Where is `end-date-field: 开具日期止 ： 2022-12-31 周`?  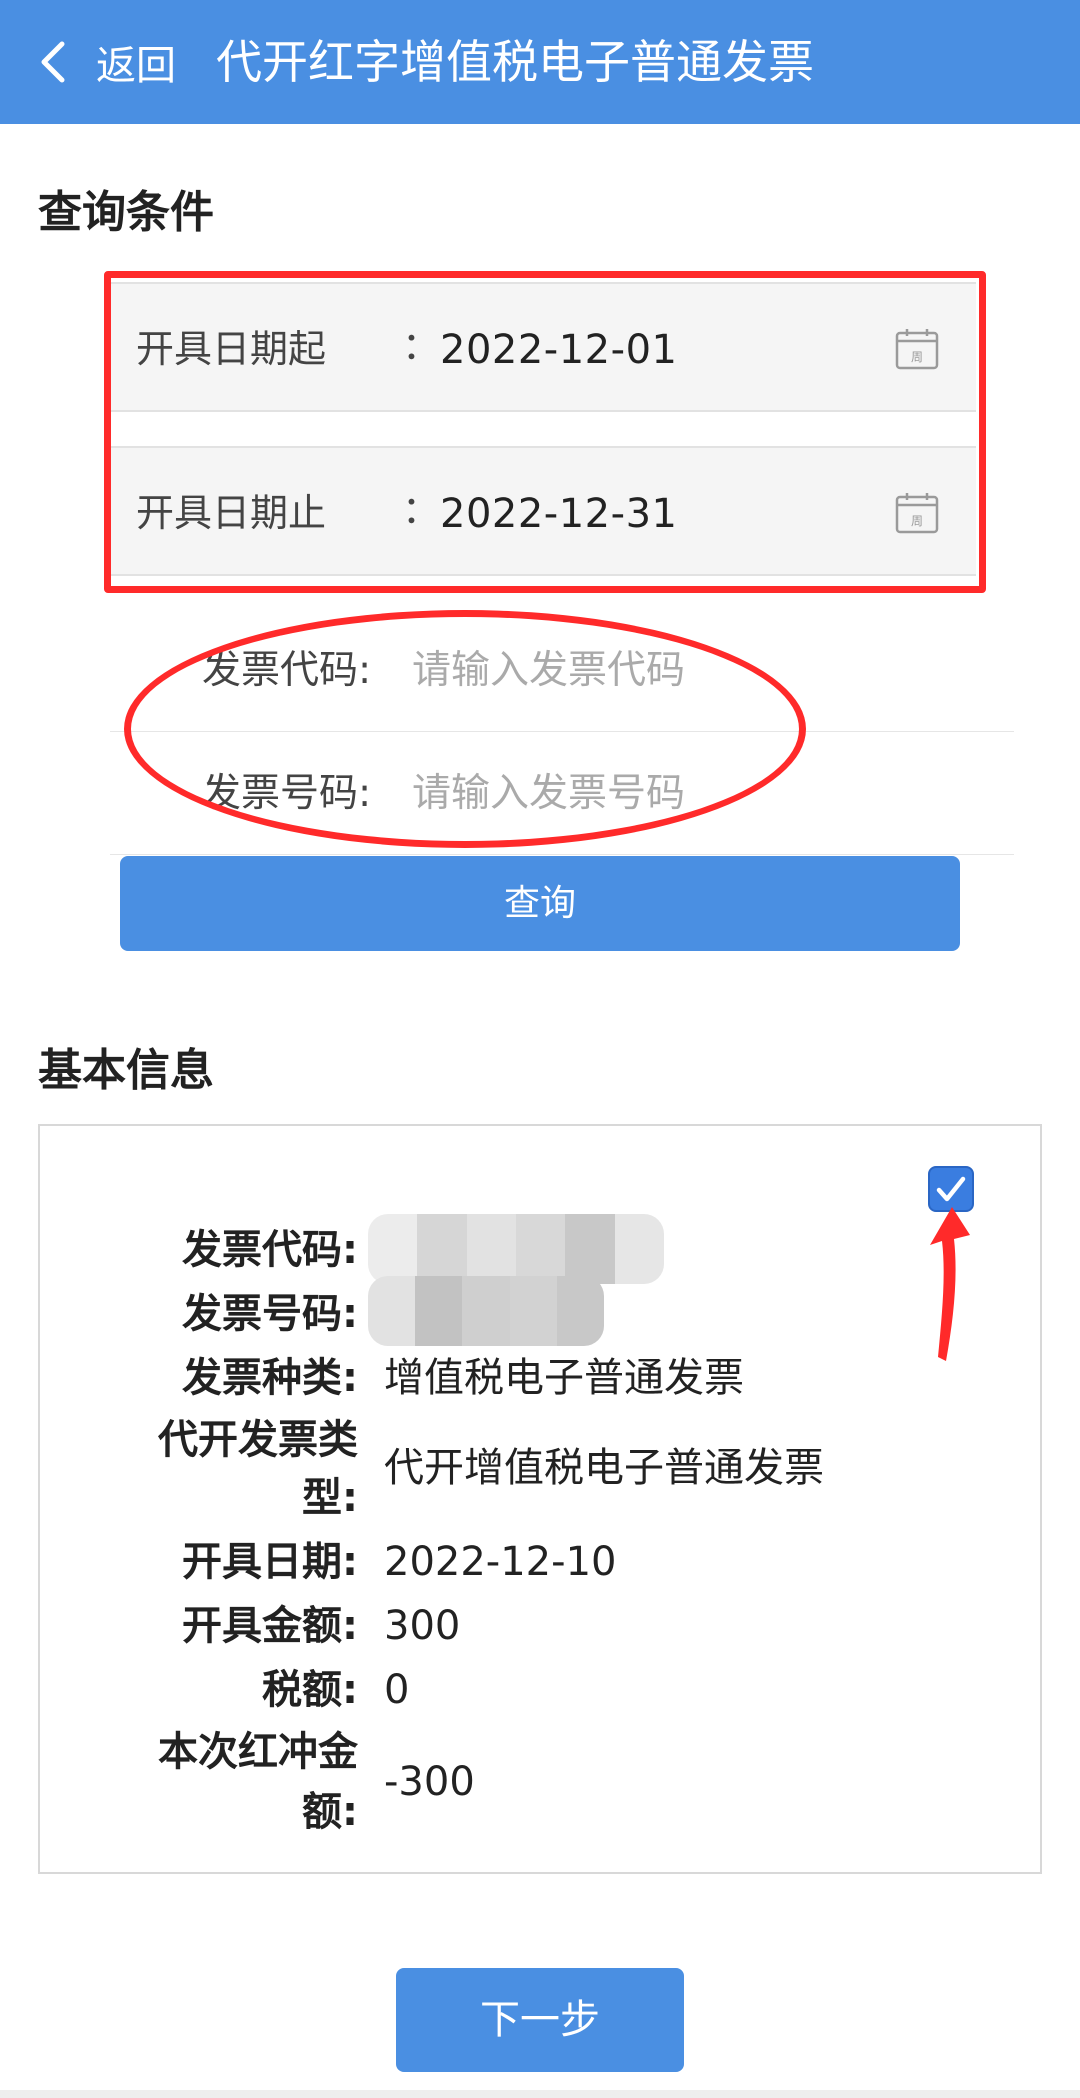
end-date-field: 开具日期止 ： 2022-12-31 周 is located at coordinates (543, 511).